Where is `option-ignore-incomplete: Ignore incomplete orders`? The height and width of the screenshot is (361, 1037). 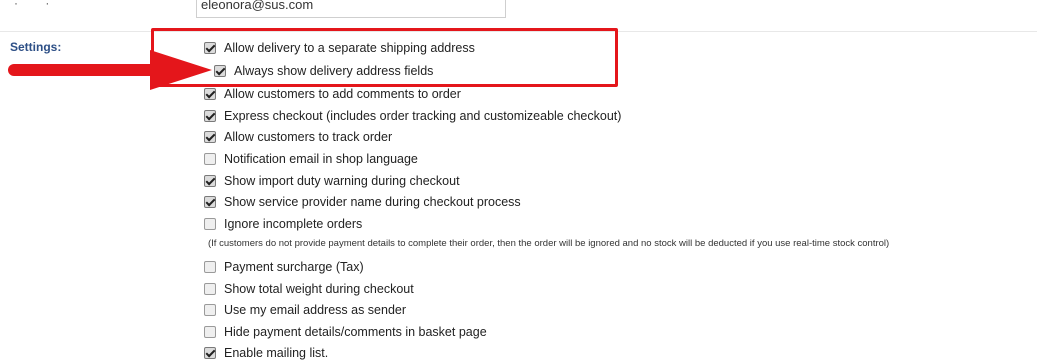
option-ignore-incomplete: Ignore incomplete orders is located at coordinates (283, 224).